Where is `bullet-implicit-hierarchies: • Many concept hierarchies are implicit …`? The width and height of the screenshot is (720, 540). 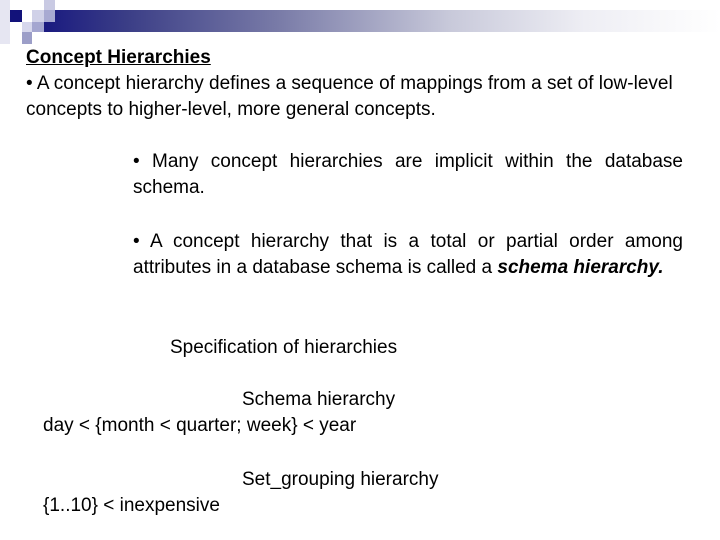 bullet-implicit-hierarchies: • Many concept hierarchies are implicit … is located at coordinates (408, 175).